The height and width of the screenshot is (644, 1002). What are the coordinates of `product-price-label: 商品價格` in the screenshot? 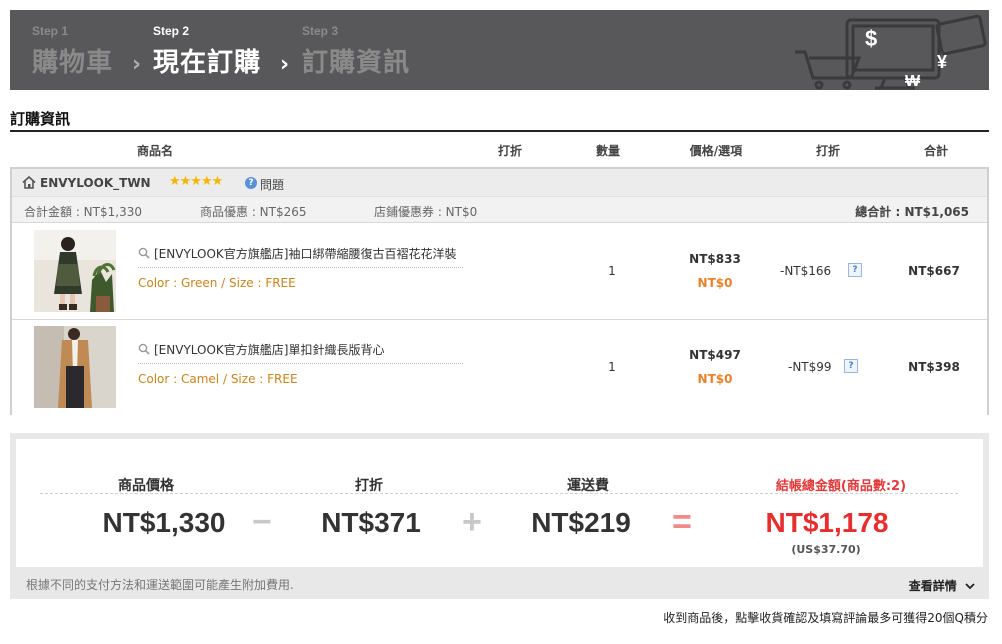 It's located at (146, 486).